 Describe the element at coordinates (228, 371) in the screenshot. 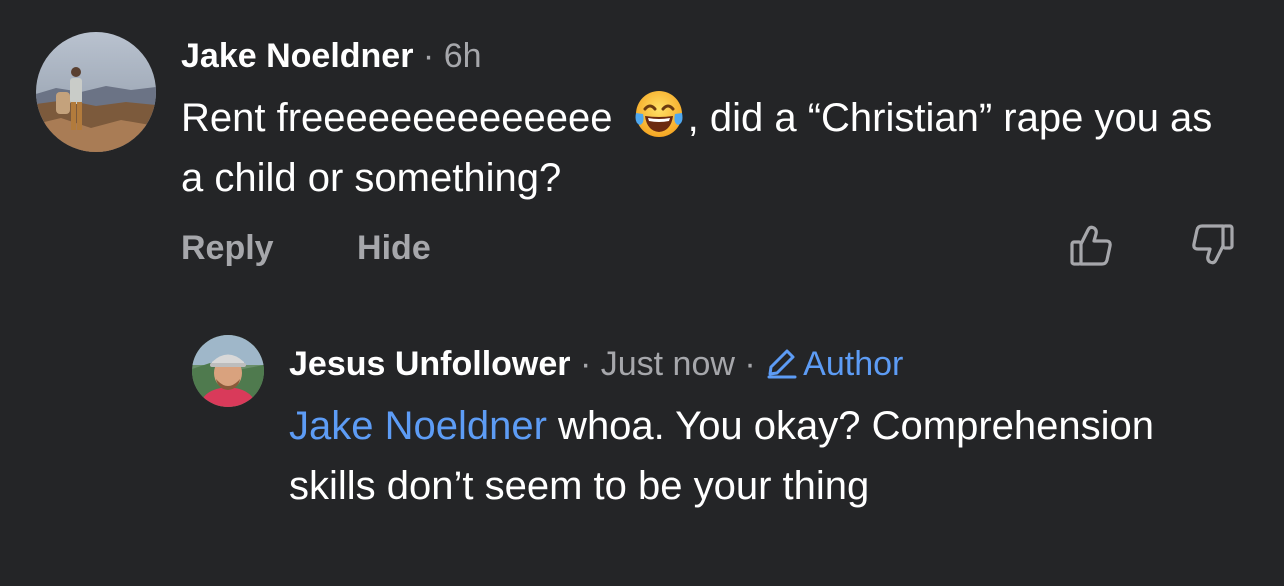

I see `reply-avatar` at that location.